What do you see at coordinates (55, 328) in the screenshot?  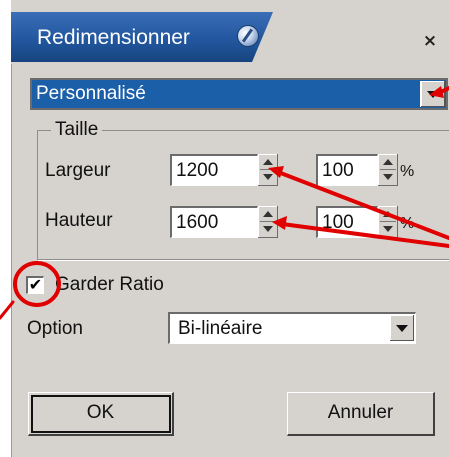 I see `option-label: Option` at bounding box center [55, 328].